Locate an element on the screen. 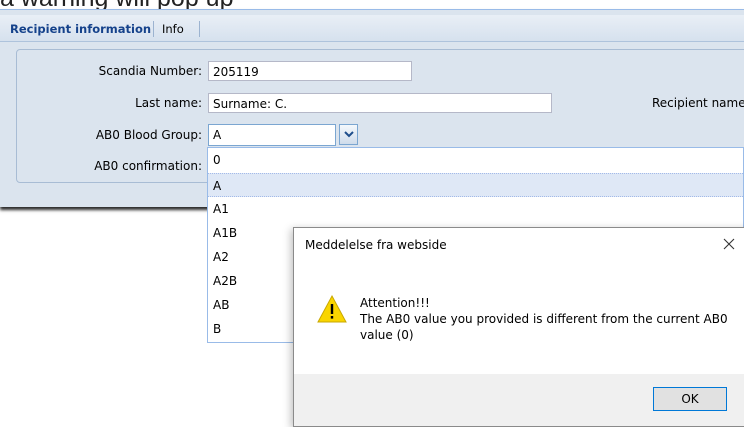  chevron-down-icon is located at coordinates (349, 134).